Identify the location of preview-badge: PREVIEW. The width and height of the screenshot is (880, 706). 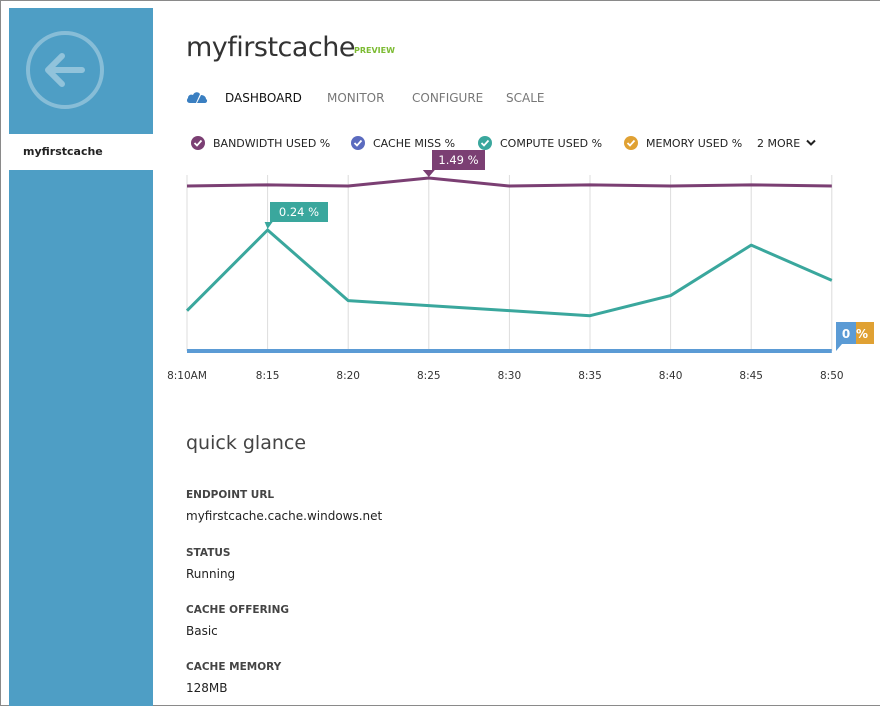
(374, 50).